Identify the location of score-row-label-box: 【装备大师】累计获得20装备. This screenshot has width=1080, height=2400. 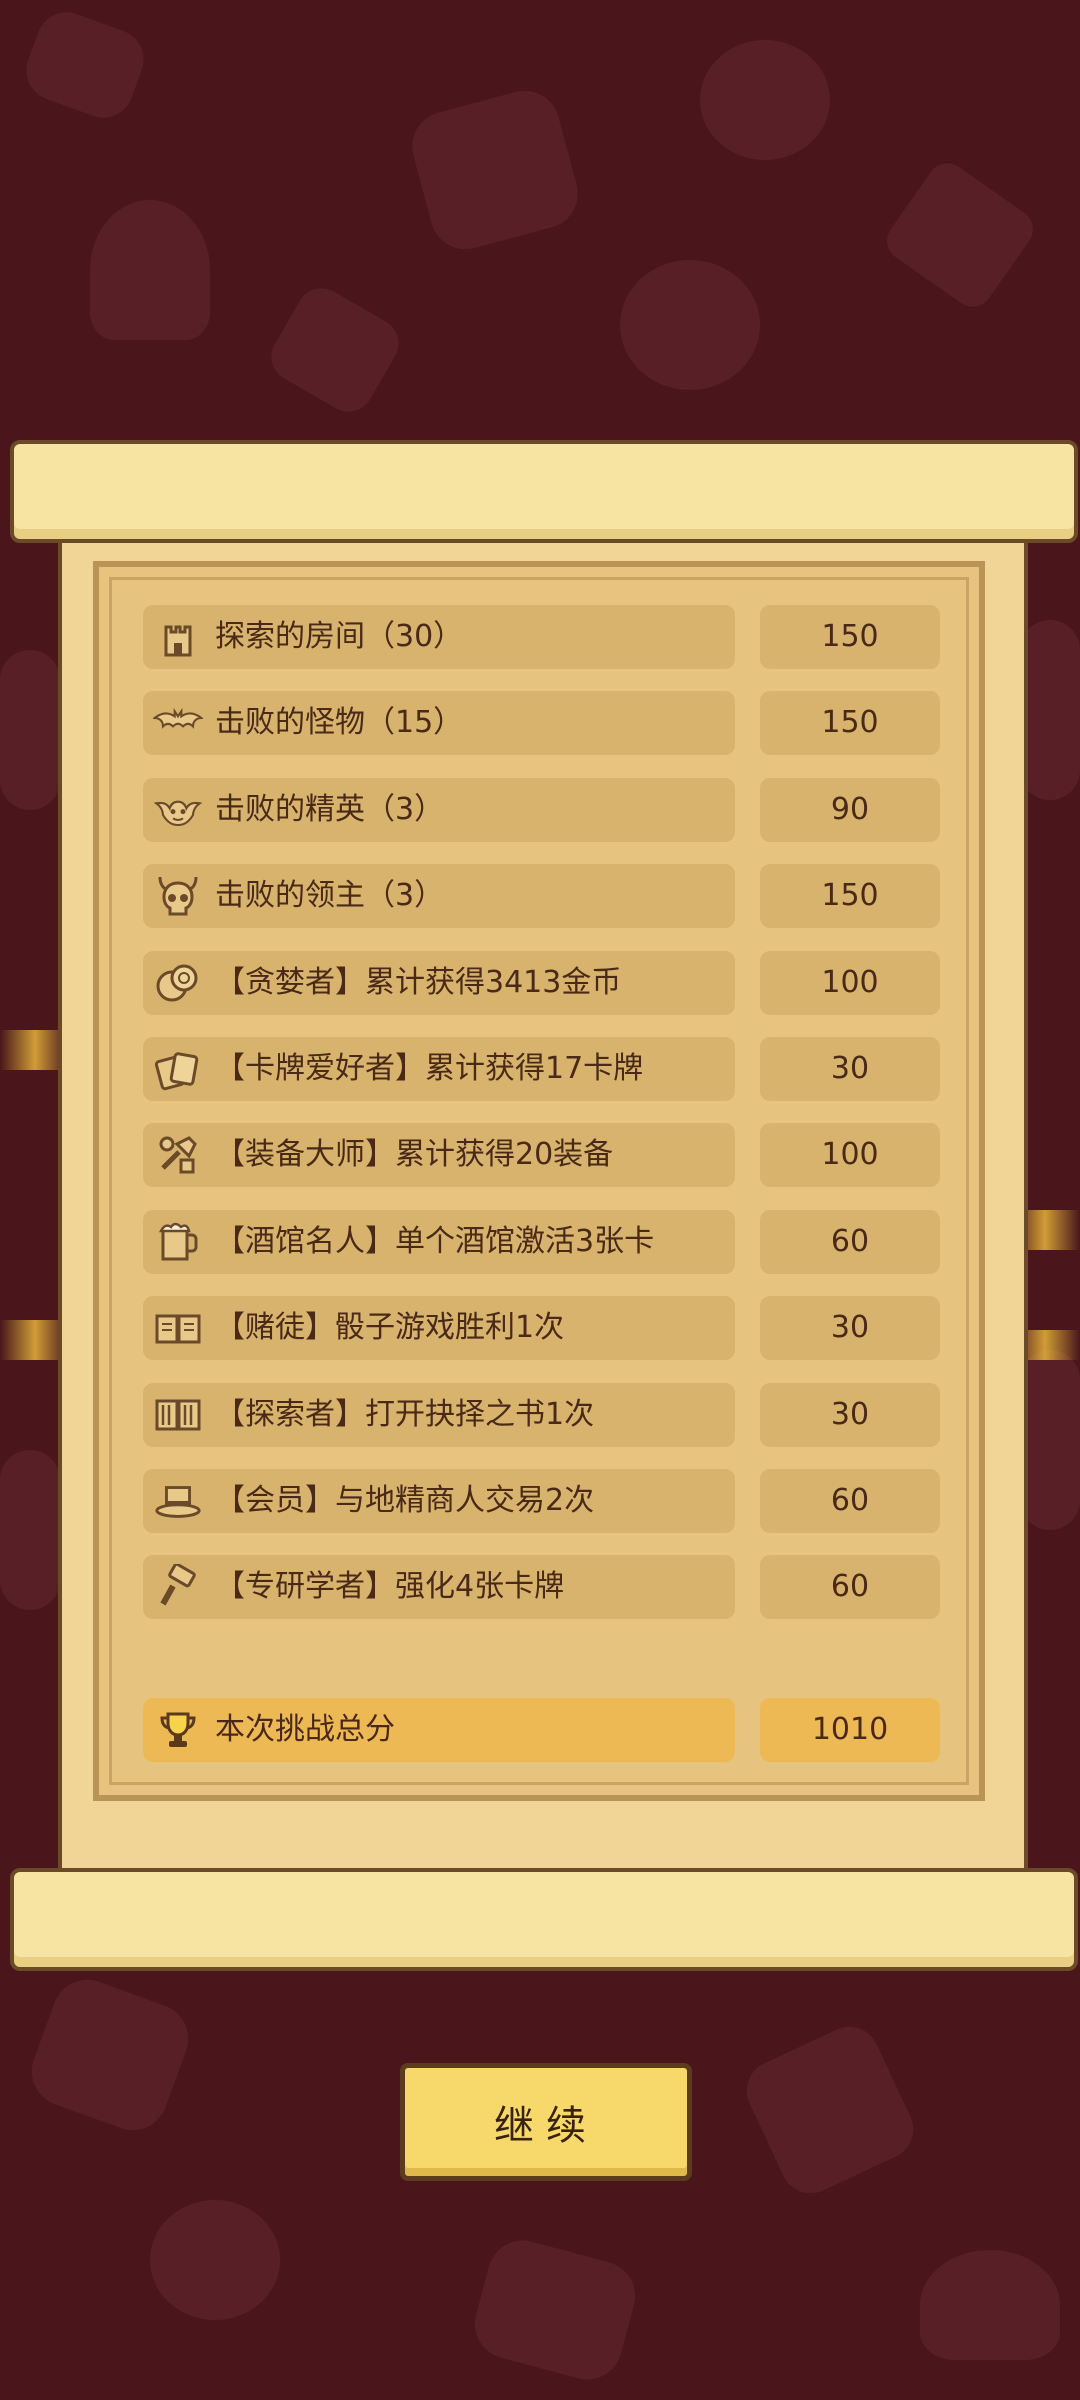
(439, 1155).